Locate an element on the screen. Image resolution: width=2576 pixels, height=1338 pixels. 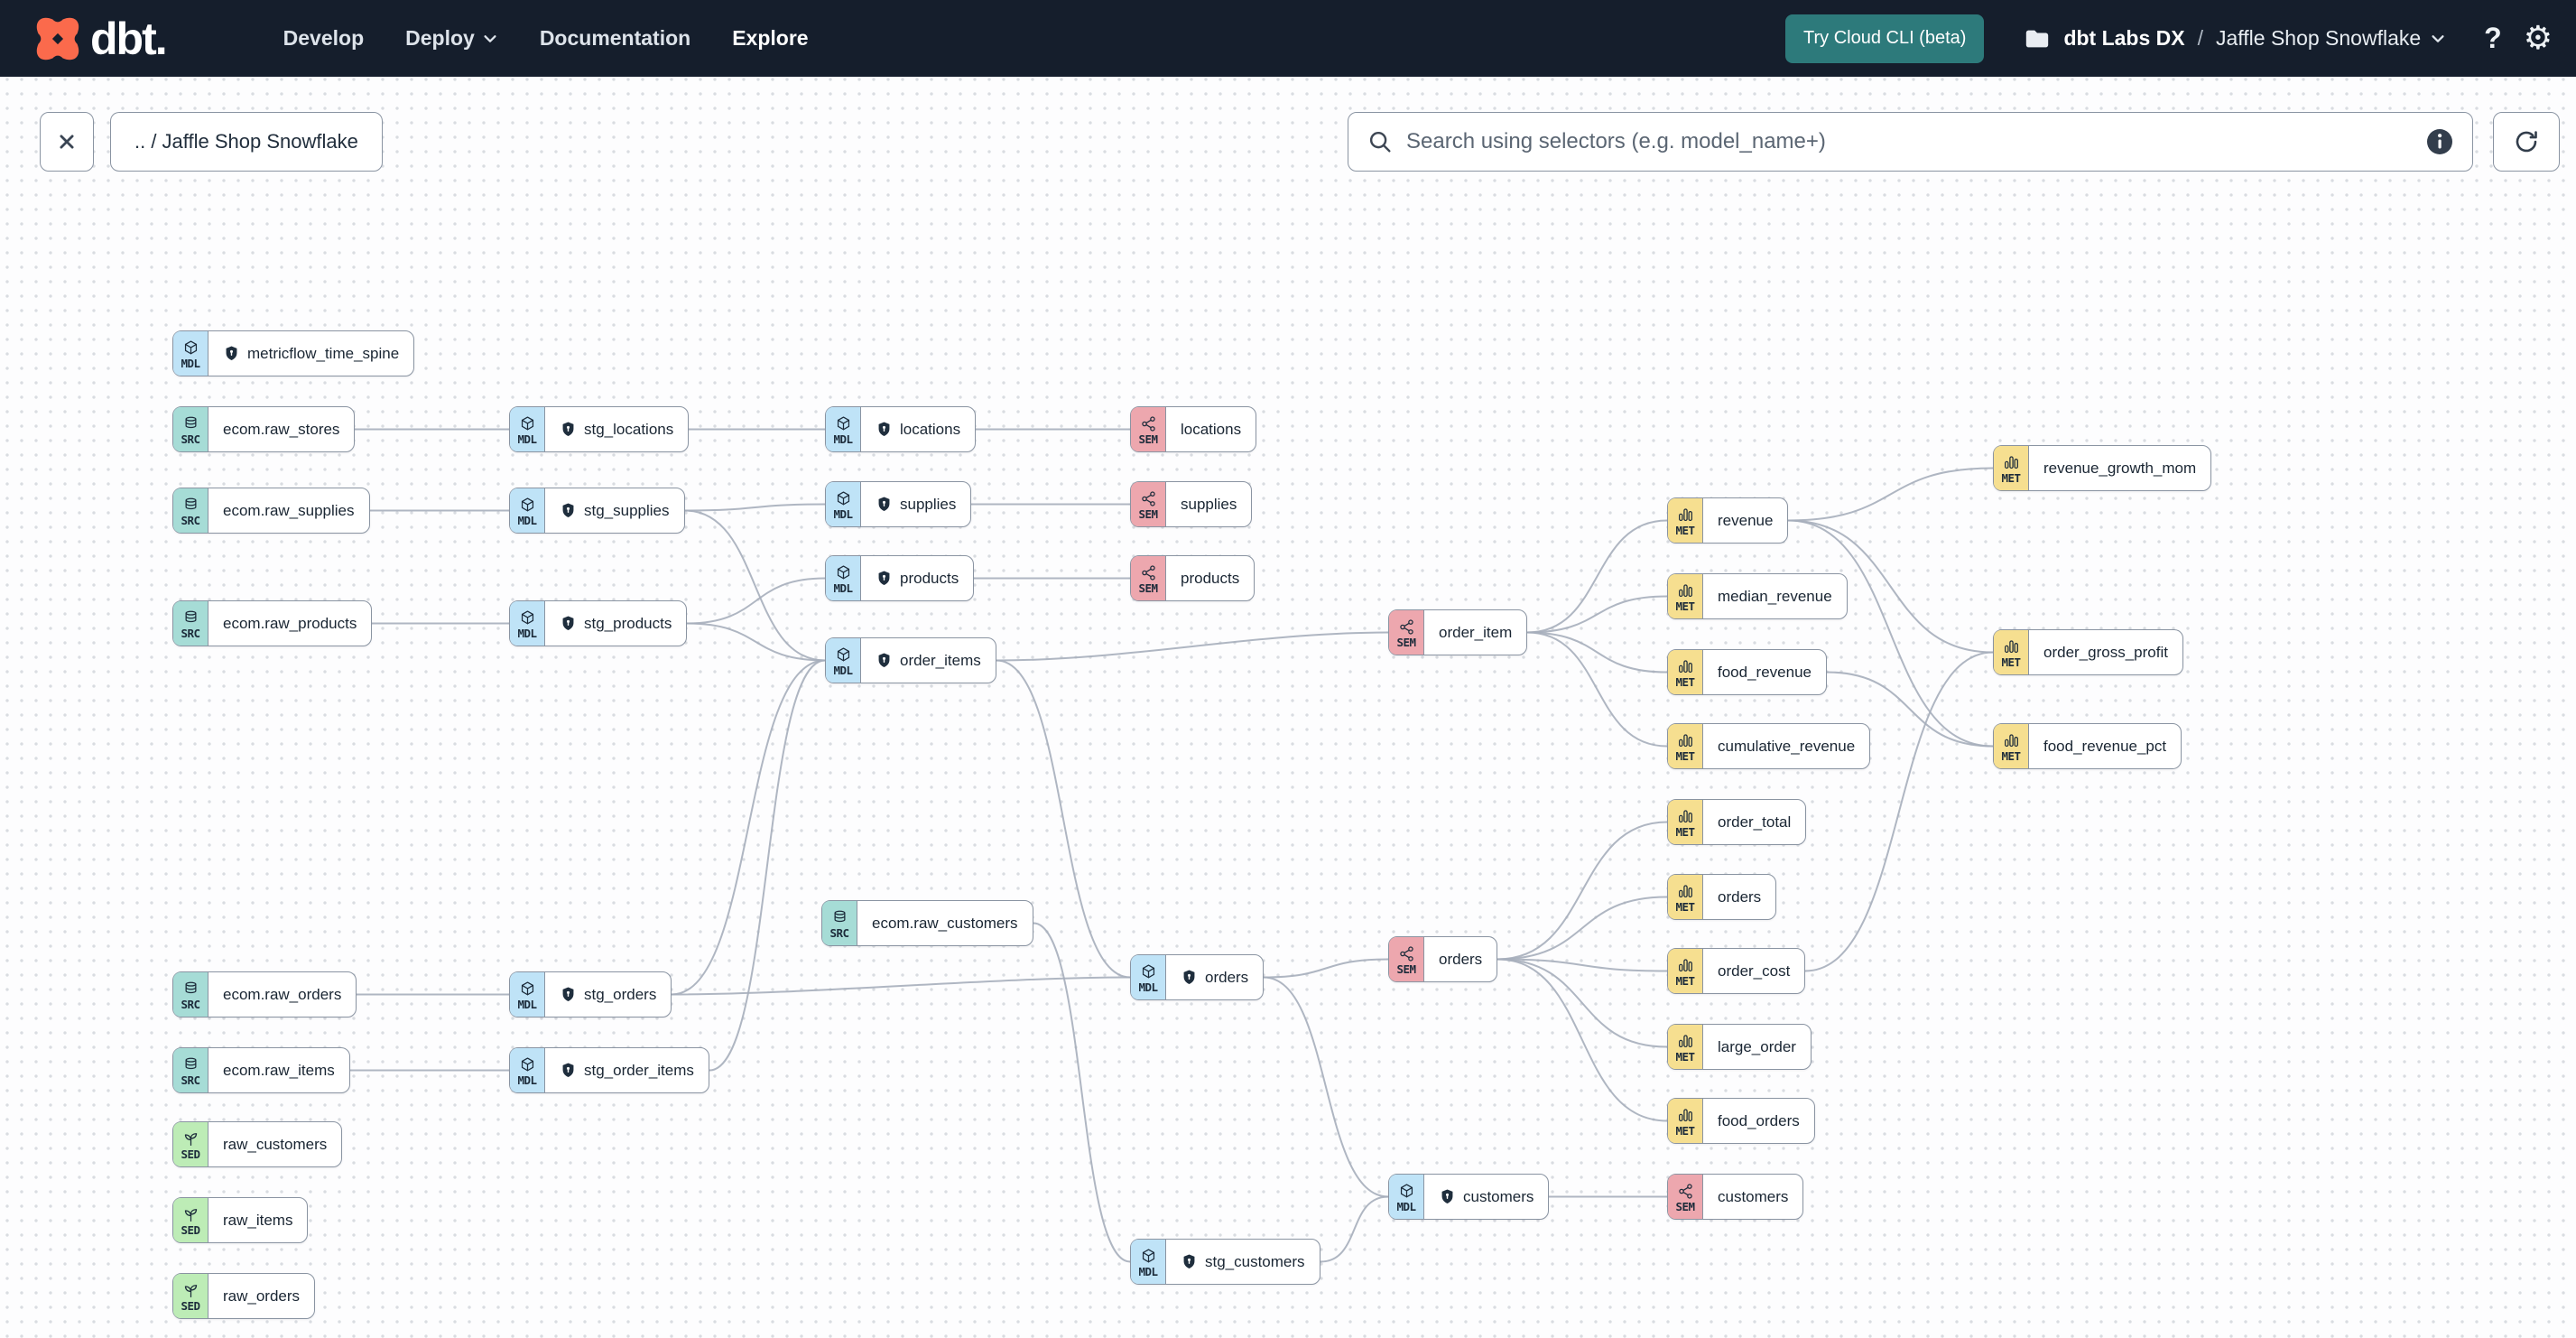
lineage-breadcrumb-label: .. / Jaffle Shop Snowflake is located at coordinates (246, 141).